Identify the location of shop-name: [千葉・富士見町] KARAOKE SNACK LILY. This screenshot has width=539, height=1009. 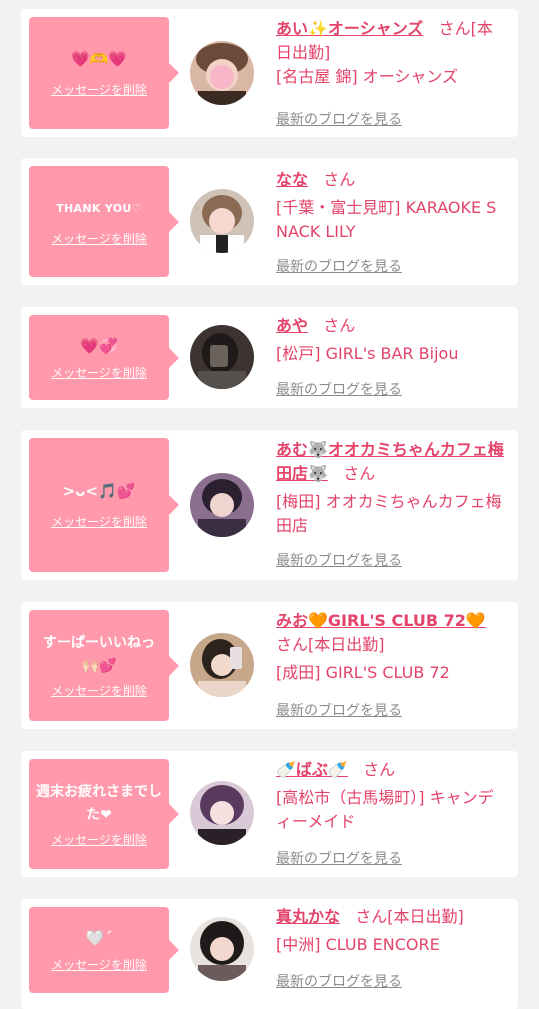
(386, 219).